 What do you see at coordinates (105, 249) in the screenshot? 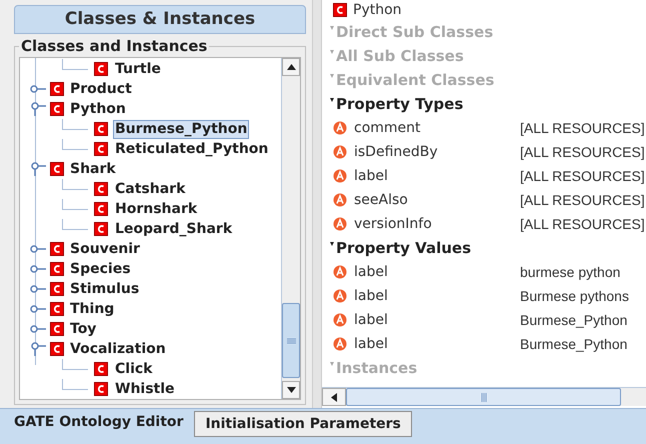
I see `tree-item: Souvenir` at bounding box center [105, 249].